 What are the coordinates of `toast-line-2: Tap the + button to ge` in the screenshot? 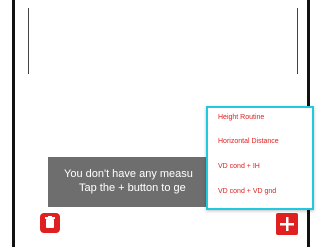 It's located at (132, 188).